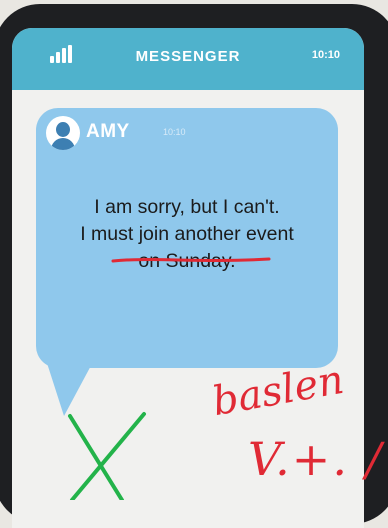 This screenshot has height=528, width=388. I want to click on sender-name: AMY, so click(108, 131).